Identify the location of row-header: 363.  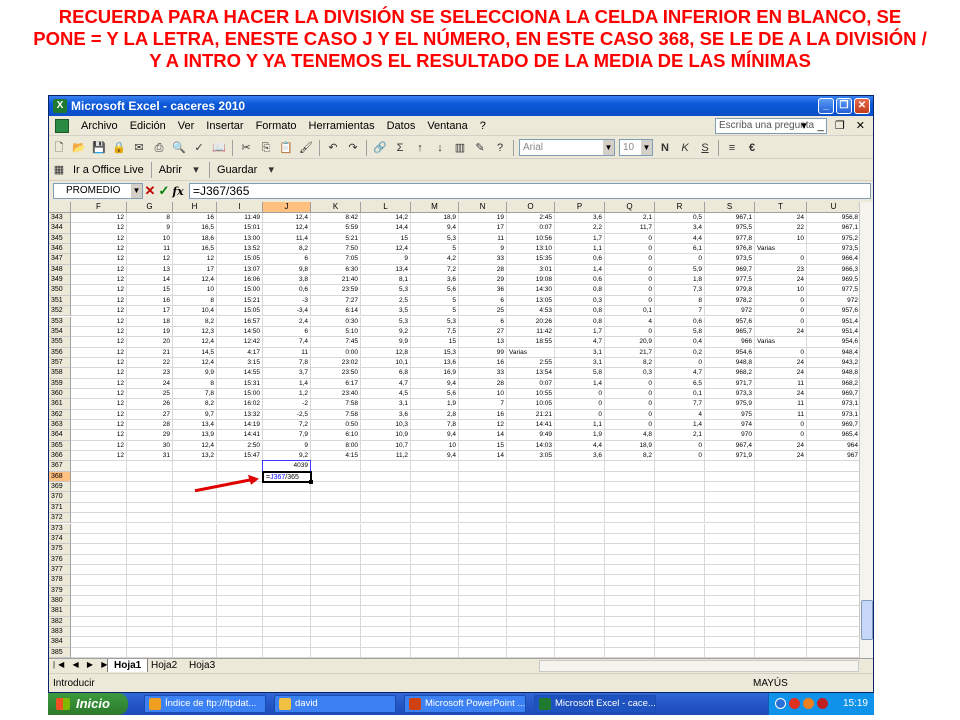
(60, 425).